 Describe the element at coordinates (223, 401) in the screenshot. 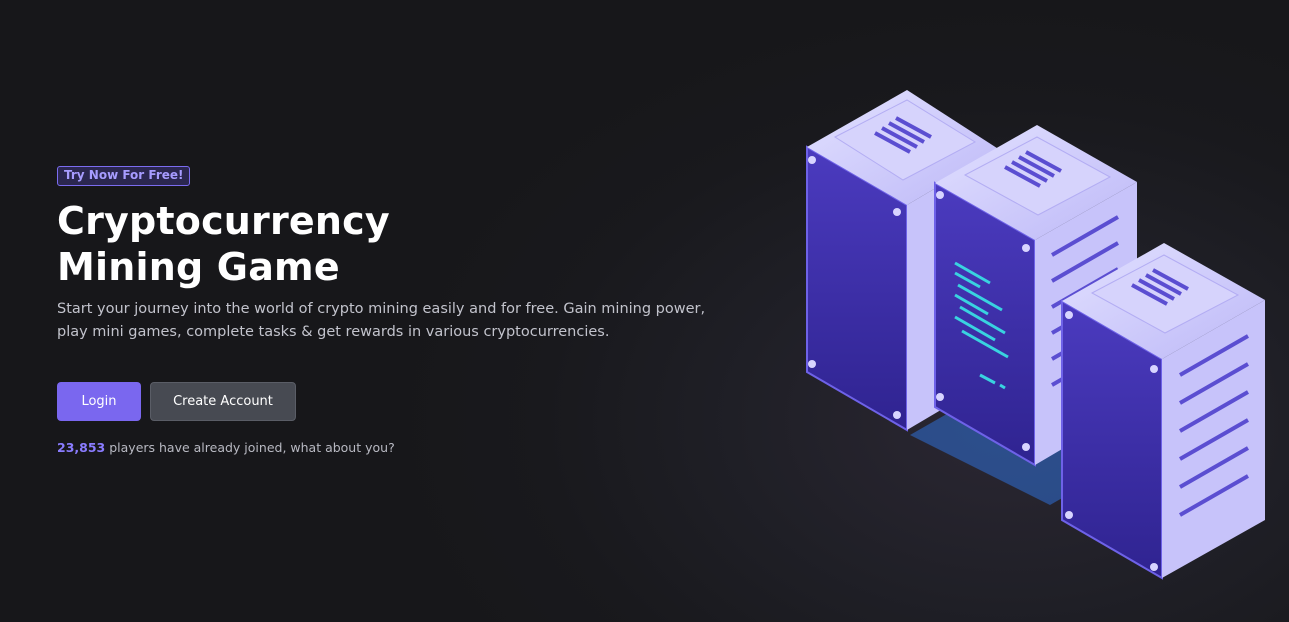

I see `create-account-button: Create Account` at that location.